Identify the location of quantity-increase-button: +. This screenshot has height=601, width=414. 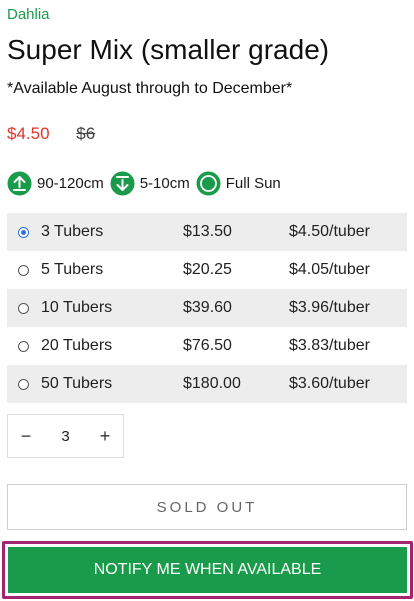
(105, 436).